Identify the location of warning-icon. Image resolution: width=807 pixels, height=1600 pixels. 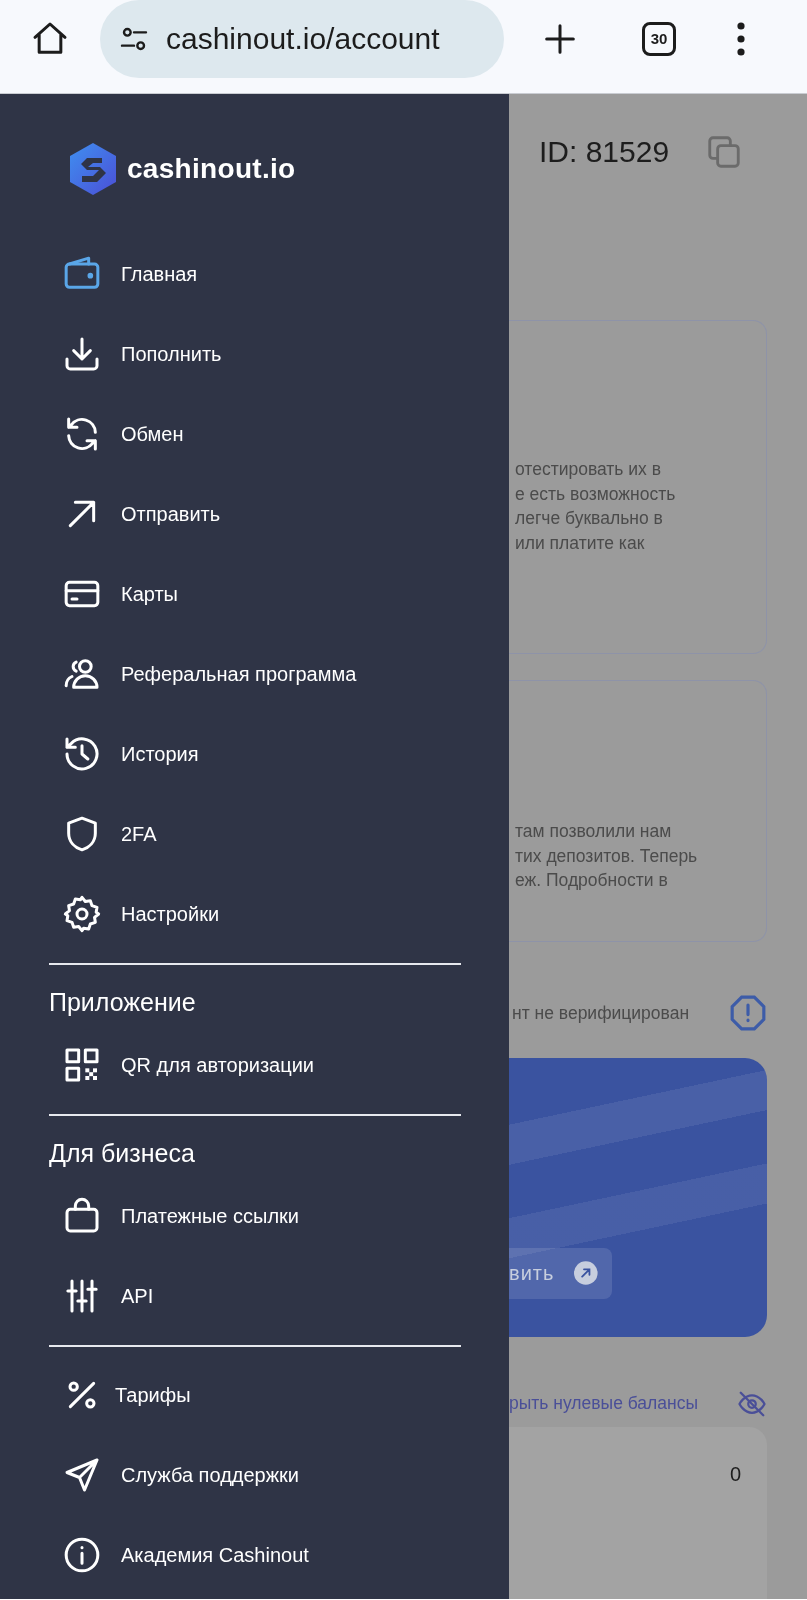
(748, 1013).